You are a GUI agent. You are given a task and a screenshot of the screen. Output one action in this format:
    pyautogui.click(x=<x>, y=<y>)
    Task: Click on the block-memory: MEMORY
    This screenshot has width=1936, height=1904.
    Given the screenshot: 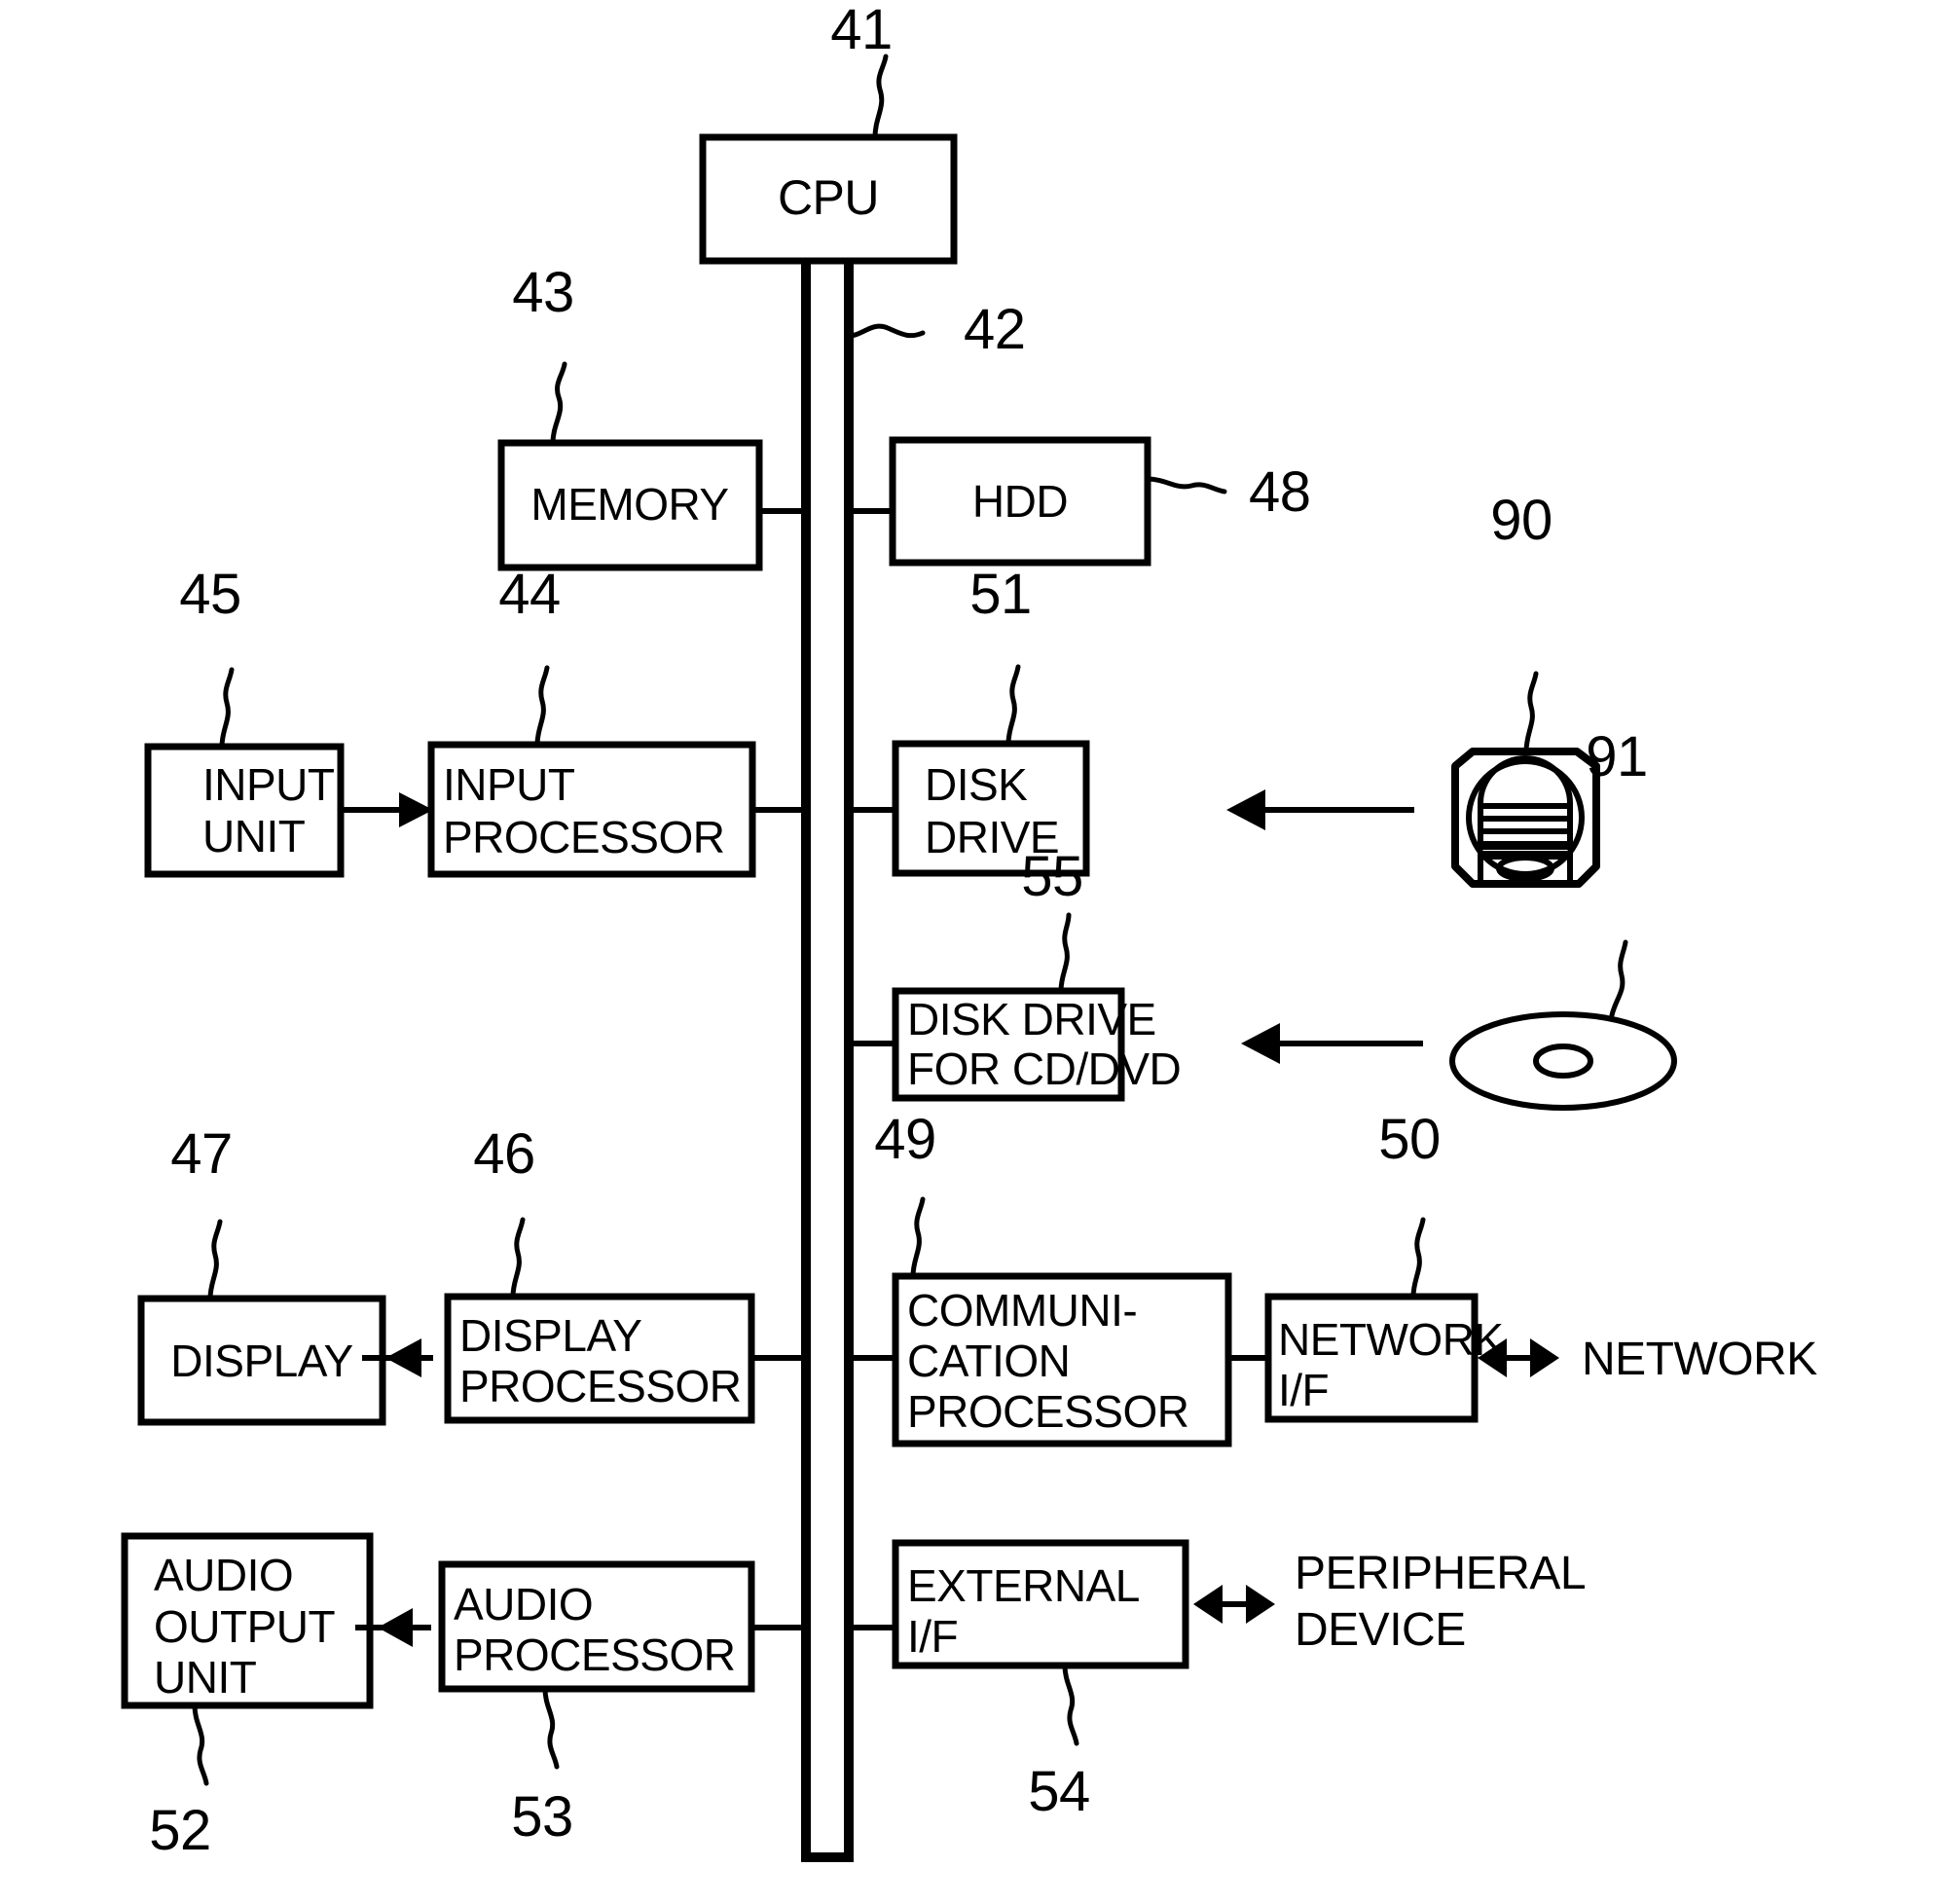 What is the action you would take?
    pyautogui.click(x=630, y=505)
    